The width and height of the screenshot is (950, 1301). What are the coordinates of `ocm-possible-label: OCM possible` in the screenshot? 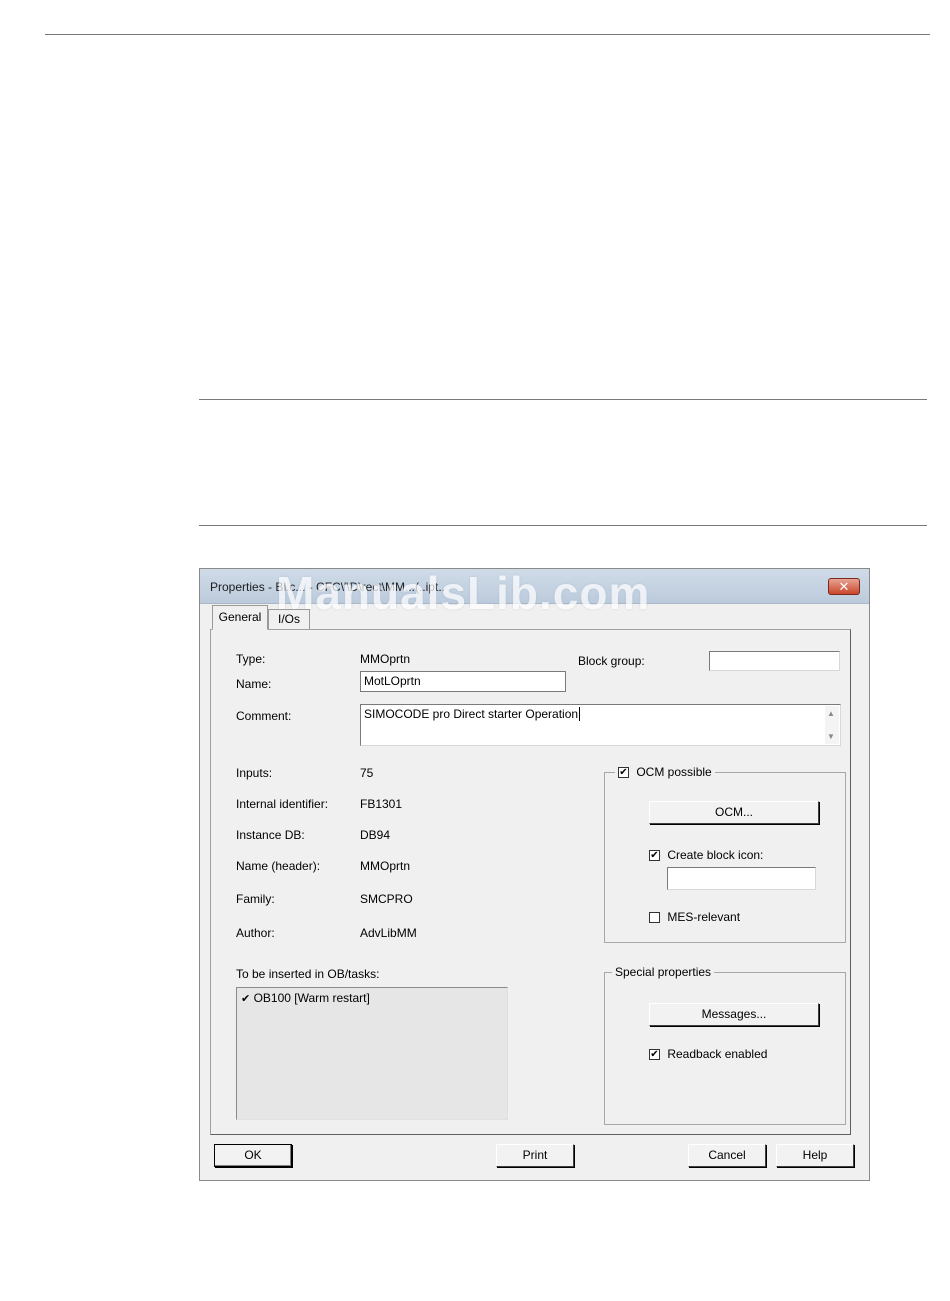 It's located at (674, 772).